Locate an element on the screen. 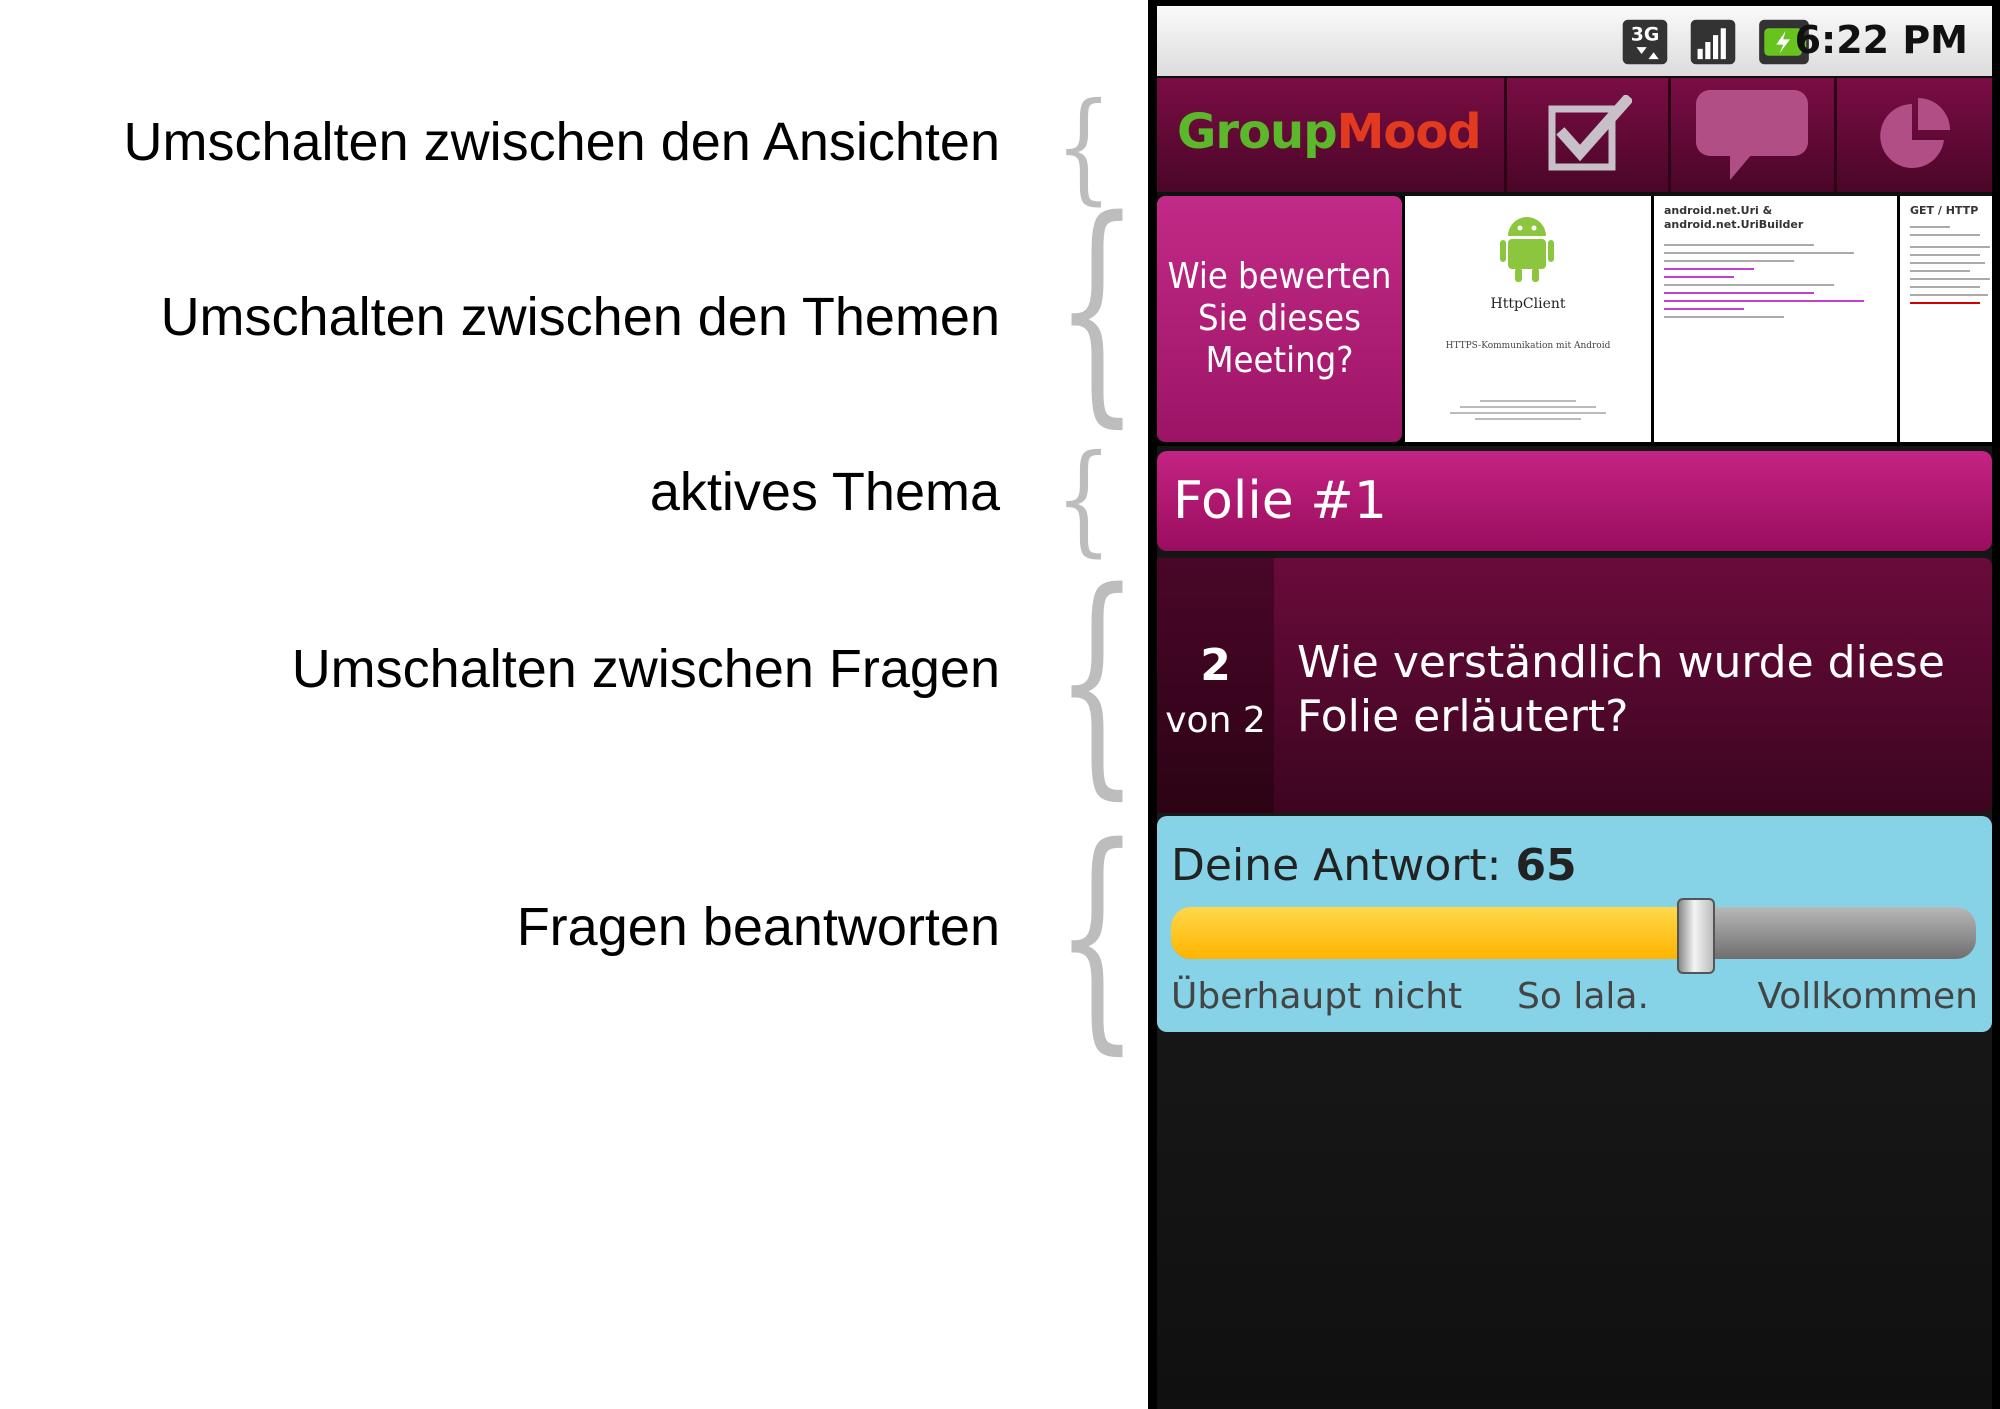  checkbox-icon is located at coordinates (1590, 133).